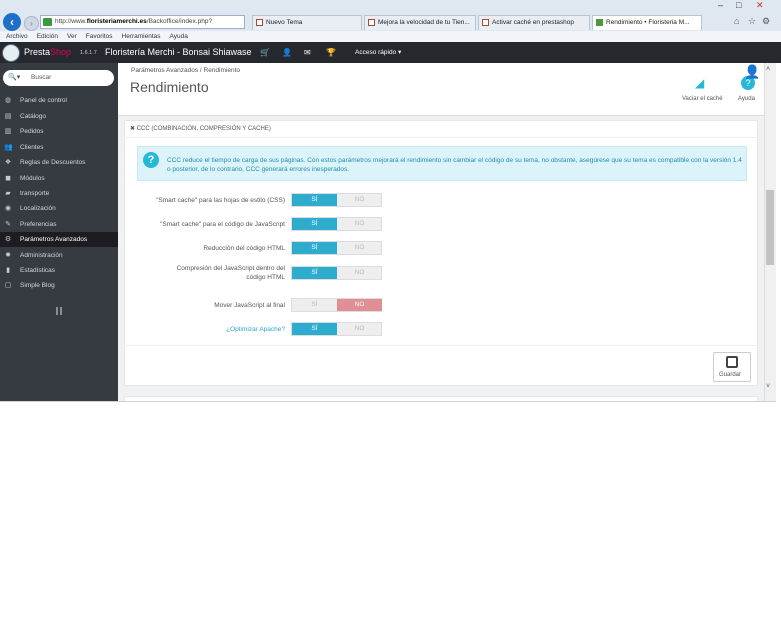 The width and height of the screenshot is (781, 618). I want to click on back-button: ‹, so click(12, 22).